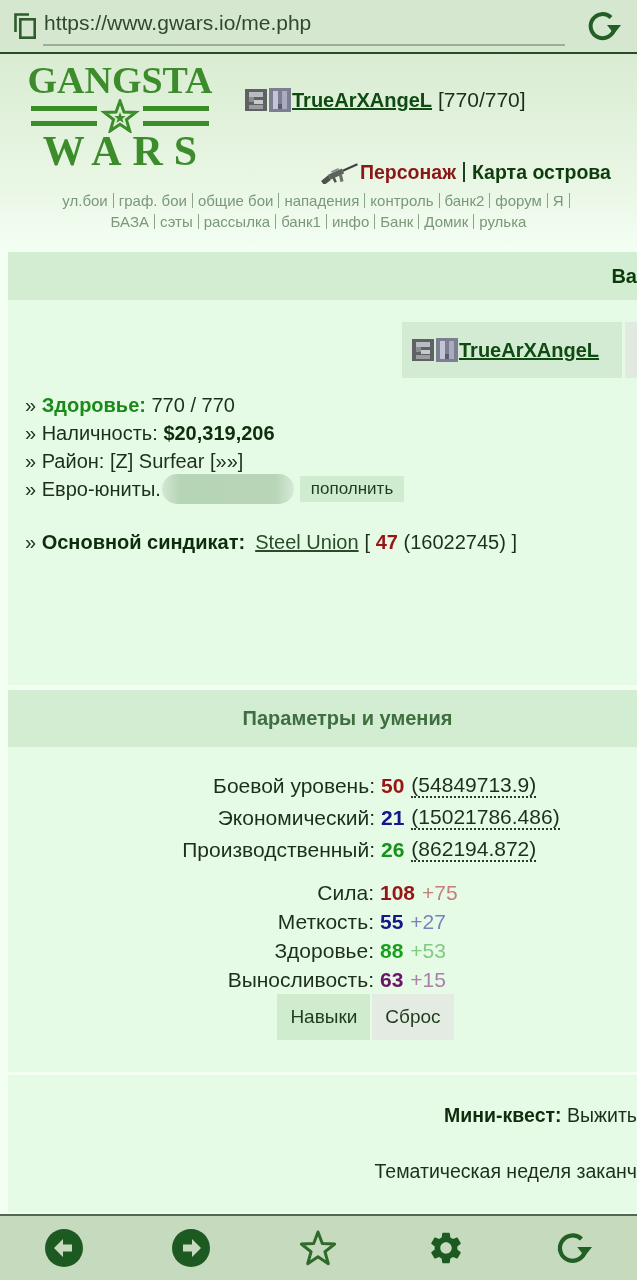  I want to click on menu-link: Персонаж, so click(408, 172).